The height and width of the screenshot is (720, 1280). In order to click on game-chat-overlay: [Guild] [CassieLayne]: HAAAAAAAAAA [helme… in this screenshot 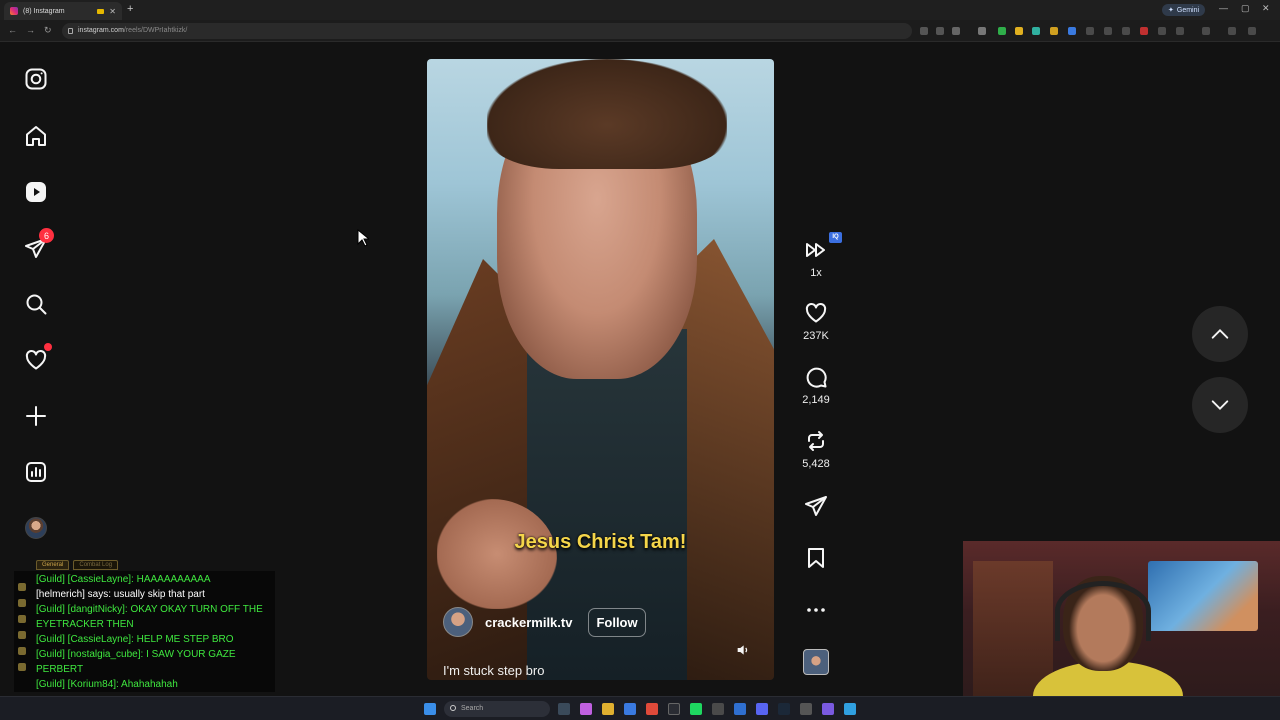, I will do `click(144, 631)`.